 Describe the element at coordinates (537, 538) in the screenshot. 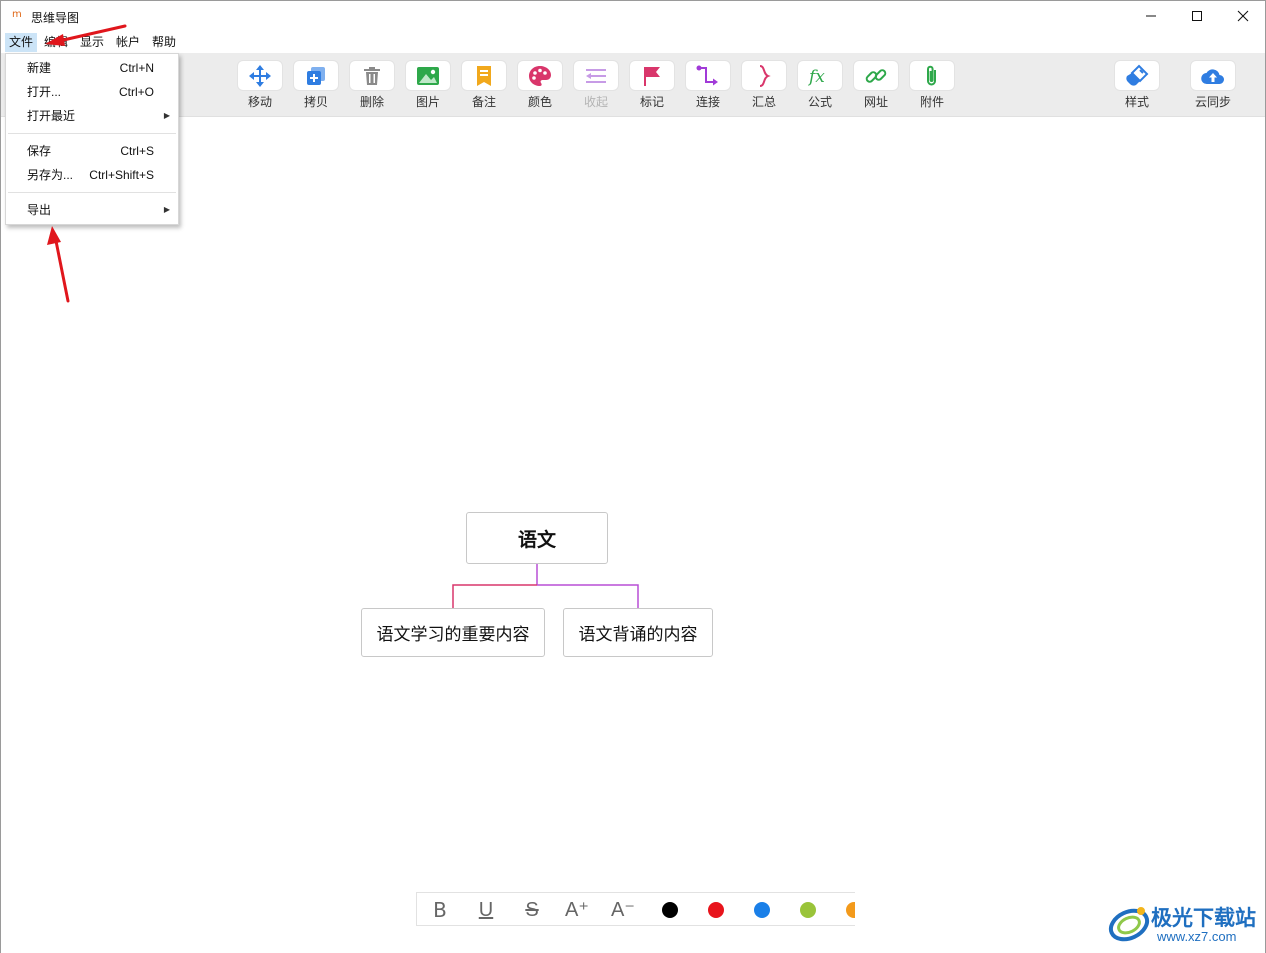

I see `root-topic-node: 语文` at that location.